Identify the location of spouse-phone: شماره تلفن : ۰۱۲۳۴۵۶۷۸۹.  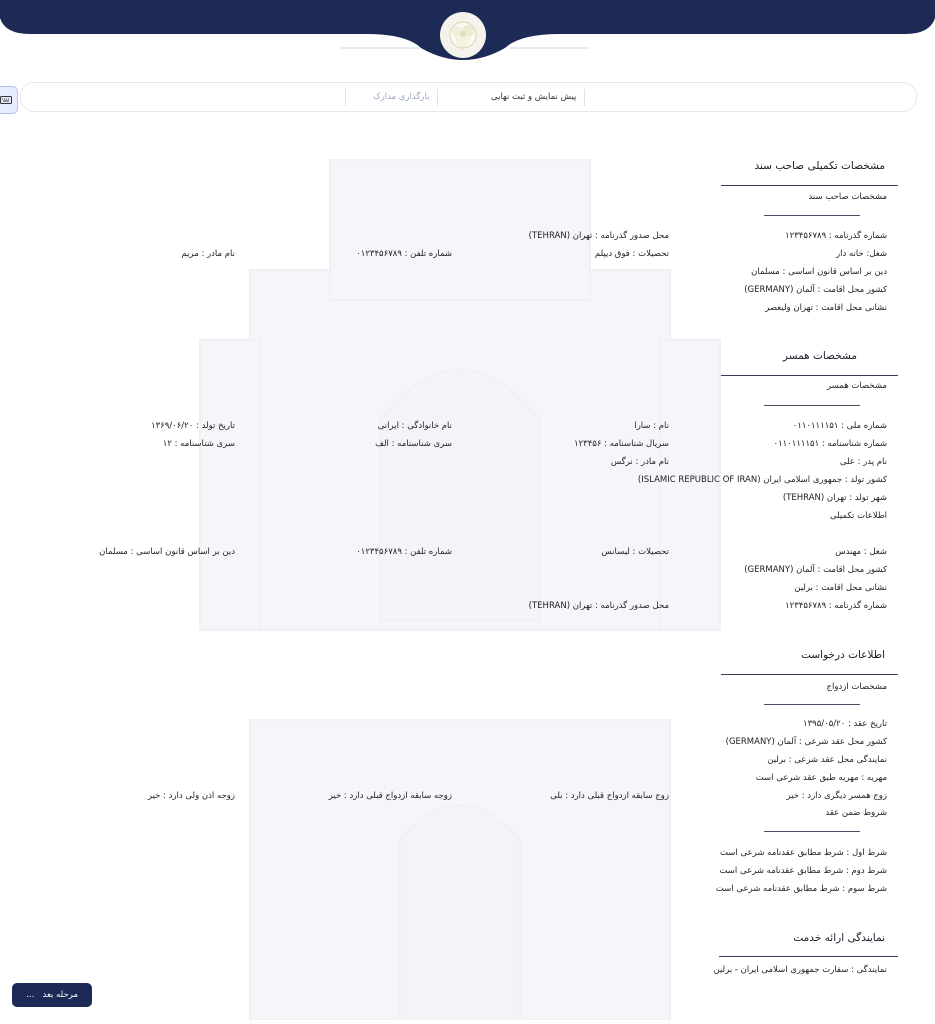
(404, 552).